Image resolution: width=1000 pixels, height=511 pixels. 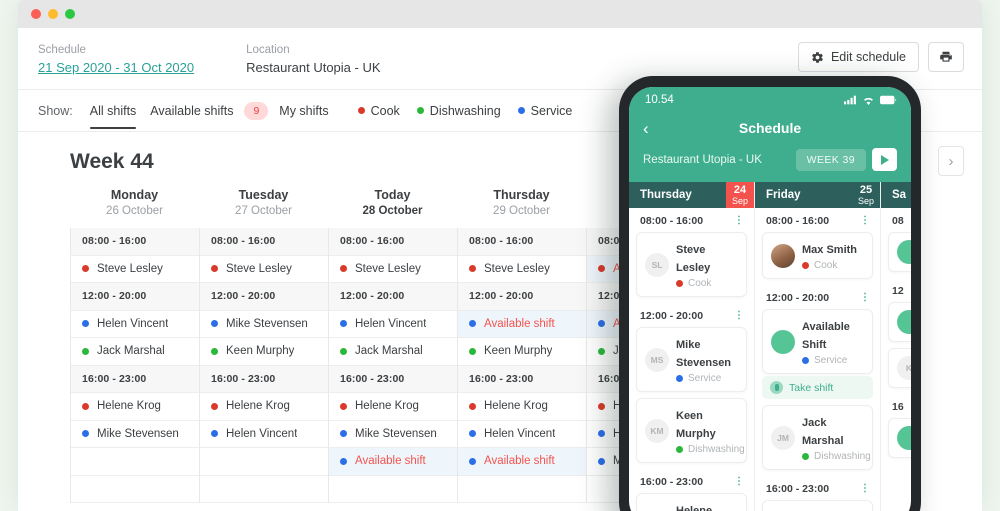 What do you see at coordinates (858, 57) in the screenshot?
I see `edit-schedule-button: Edit schedule` at bounding box center [858, 57].